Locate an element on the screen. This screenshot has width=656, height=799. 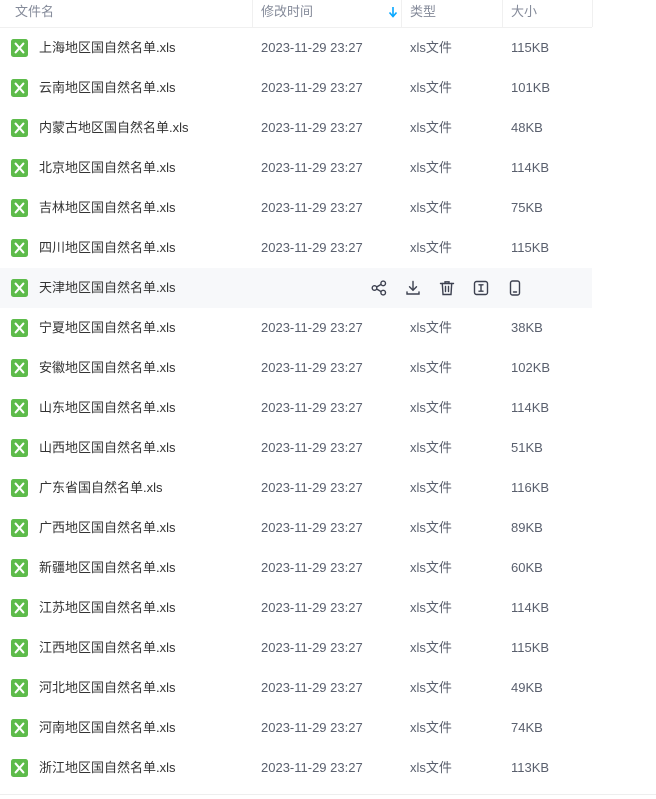
column-header-size: 大小 is located at coordinates (548, 13).